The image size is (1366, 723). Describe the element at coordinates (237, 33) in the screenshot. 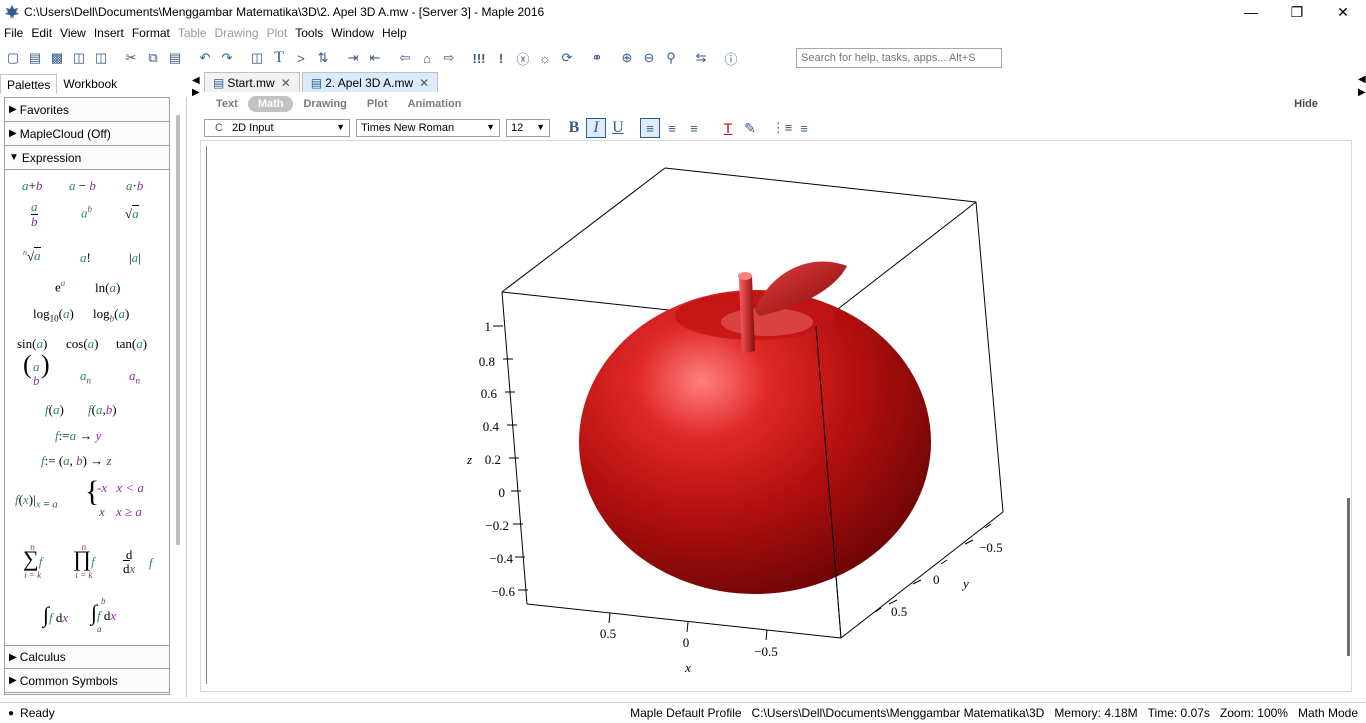

I see `menu-drawing: Drawing` at that location.